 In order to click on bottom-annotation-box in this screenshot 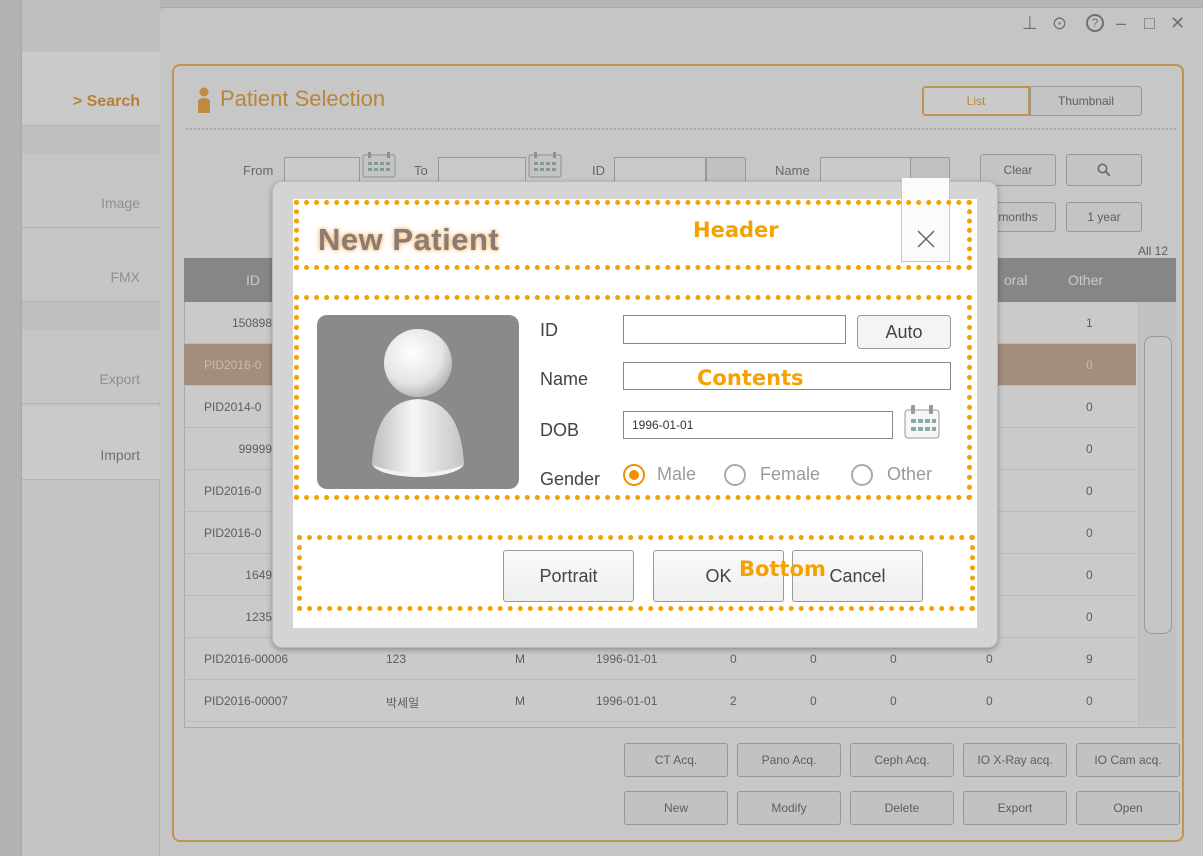, I will do `click(636, 573)`.